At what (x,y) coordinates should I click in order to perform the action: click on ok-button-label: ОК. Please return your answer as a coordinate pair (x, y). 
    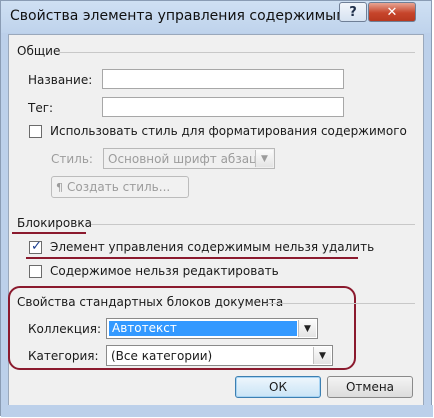
    Looking at the image, I should click on (278, 387).